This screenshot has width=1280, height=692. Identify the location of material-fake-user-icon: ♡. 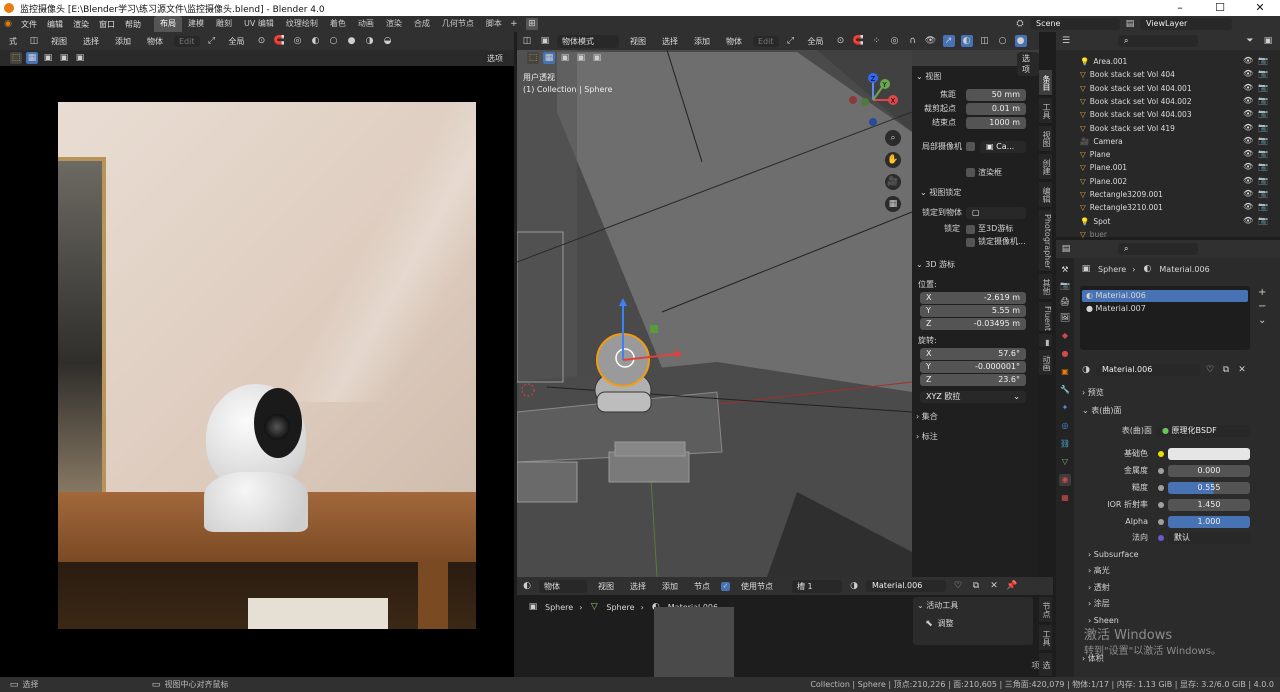
(1210, 370).